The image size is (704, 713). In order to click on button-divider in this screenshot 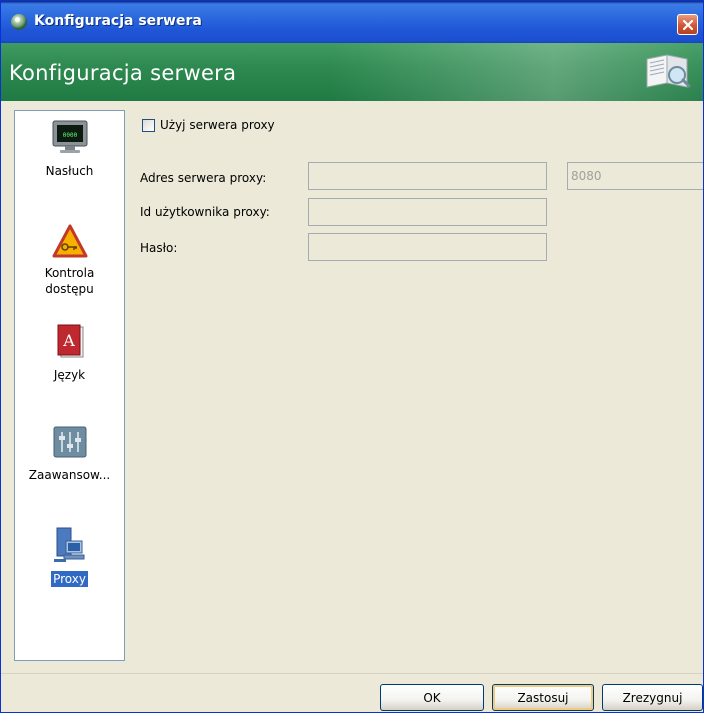, I will do `click(352, 673)`.